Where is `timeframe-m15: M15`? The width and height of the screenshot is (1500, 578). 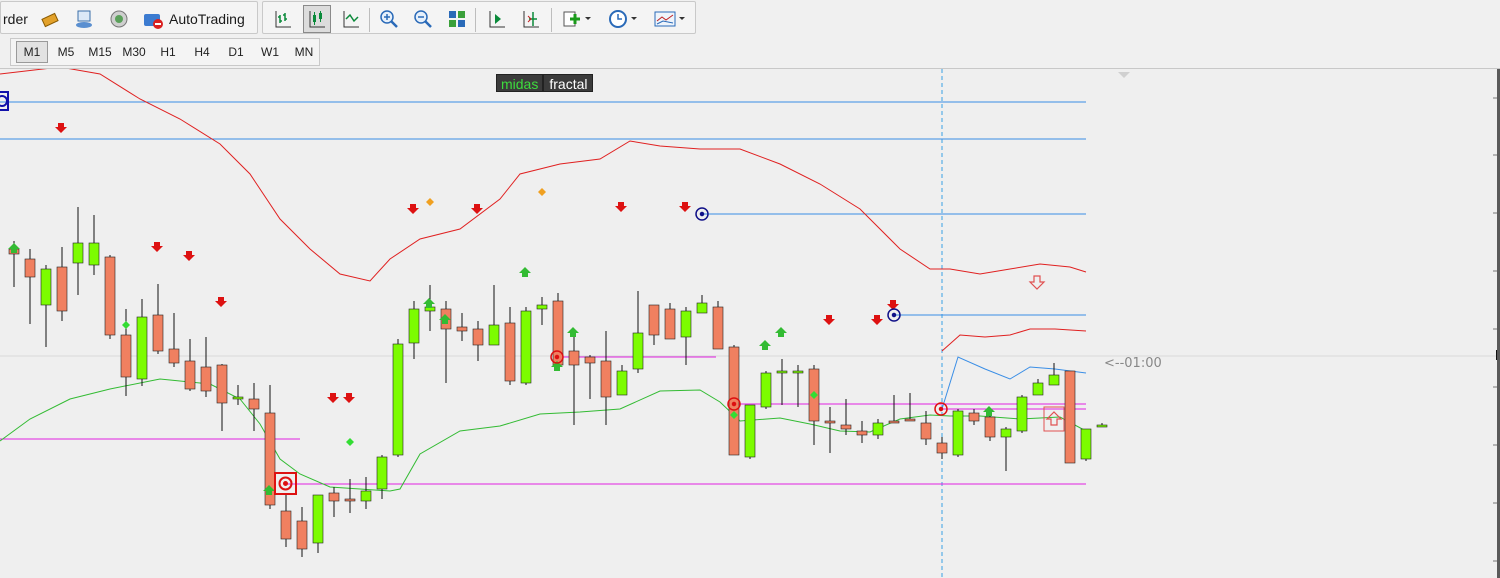
timeframe-m15: M15 is located at coordinates (100, 52).